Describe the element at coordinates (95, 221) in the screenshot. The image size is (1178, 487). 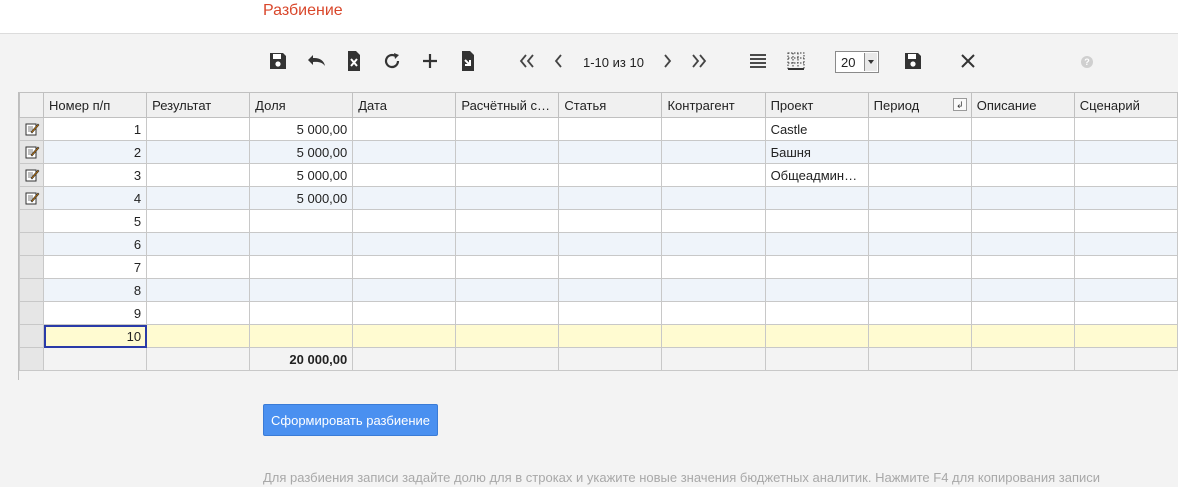
I see `cell-n: 5` at that location.